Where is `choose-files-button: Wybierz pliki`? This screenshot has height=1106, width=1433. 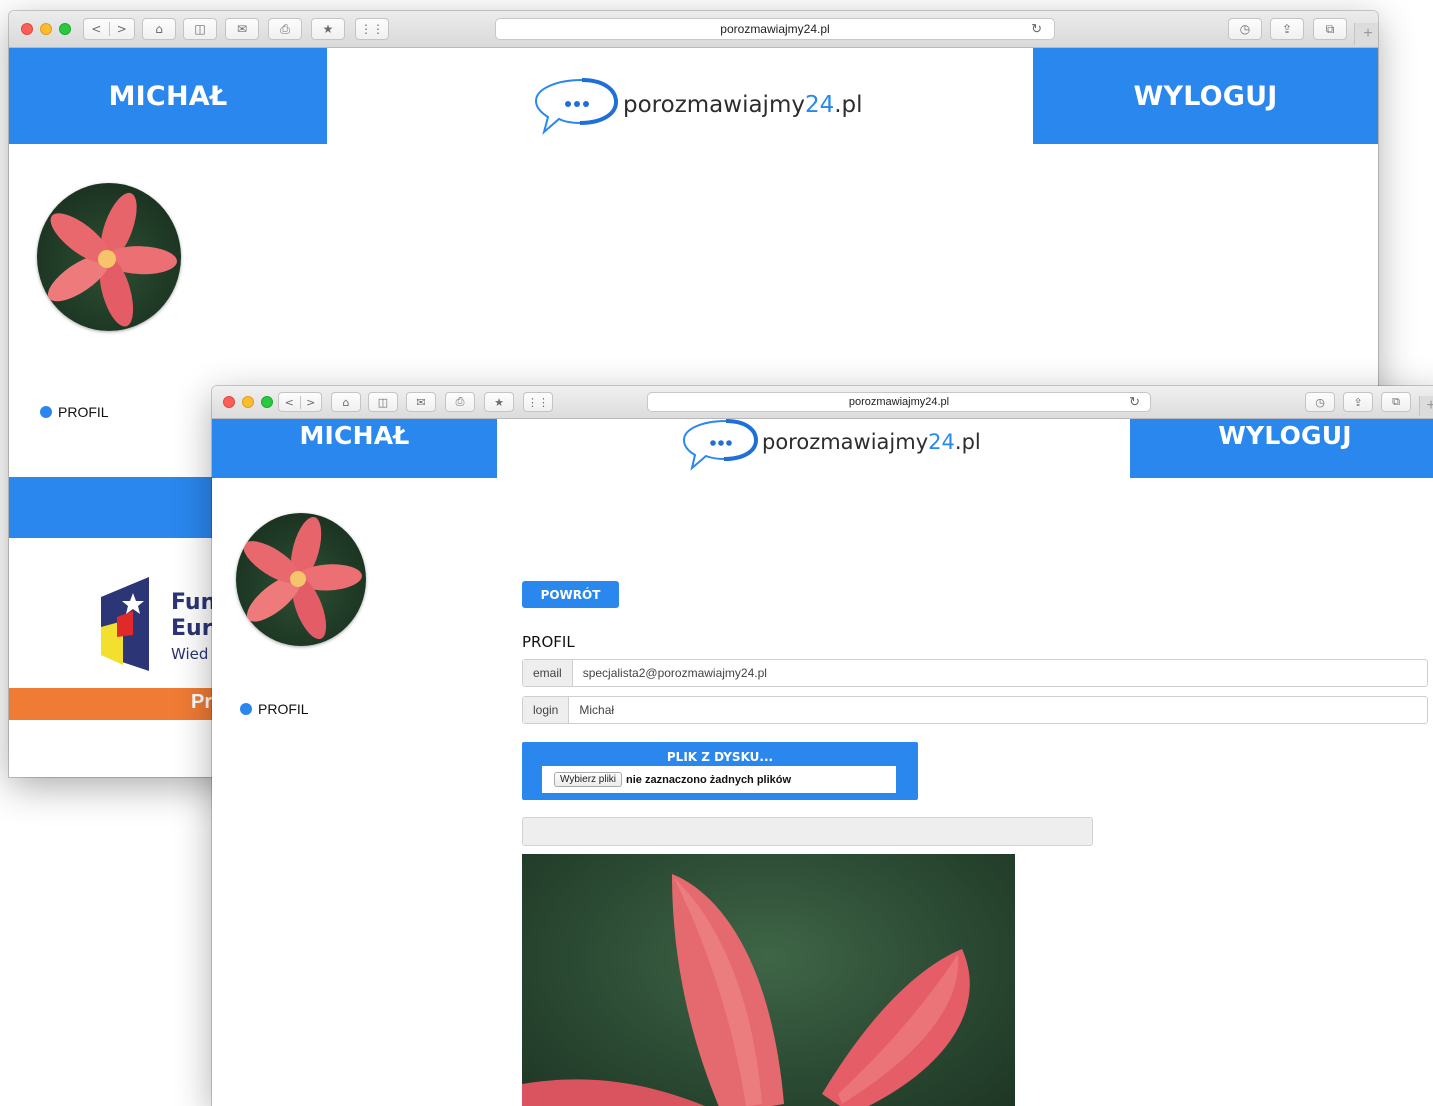
choose-files-button: Wybierz pliki is located at coordinates (588, 779).